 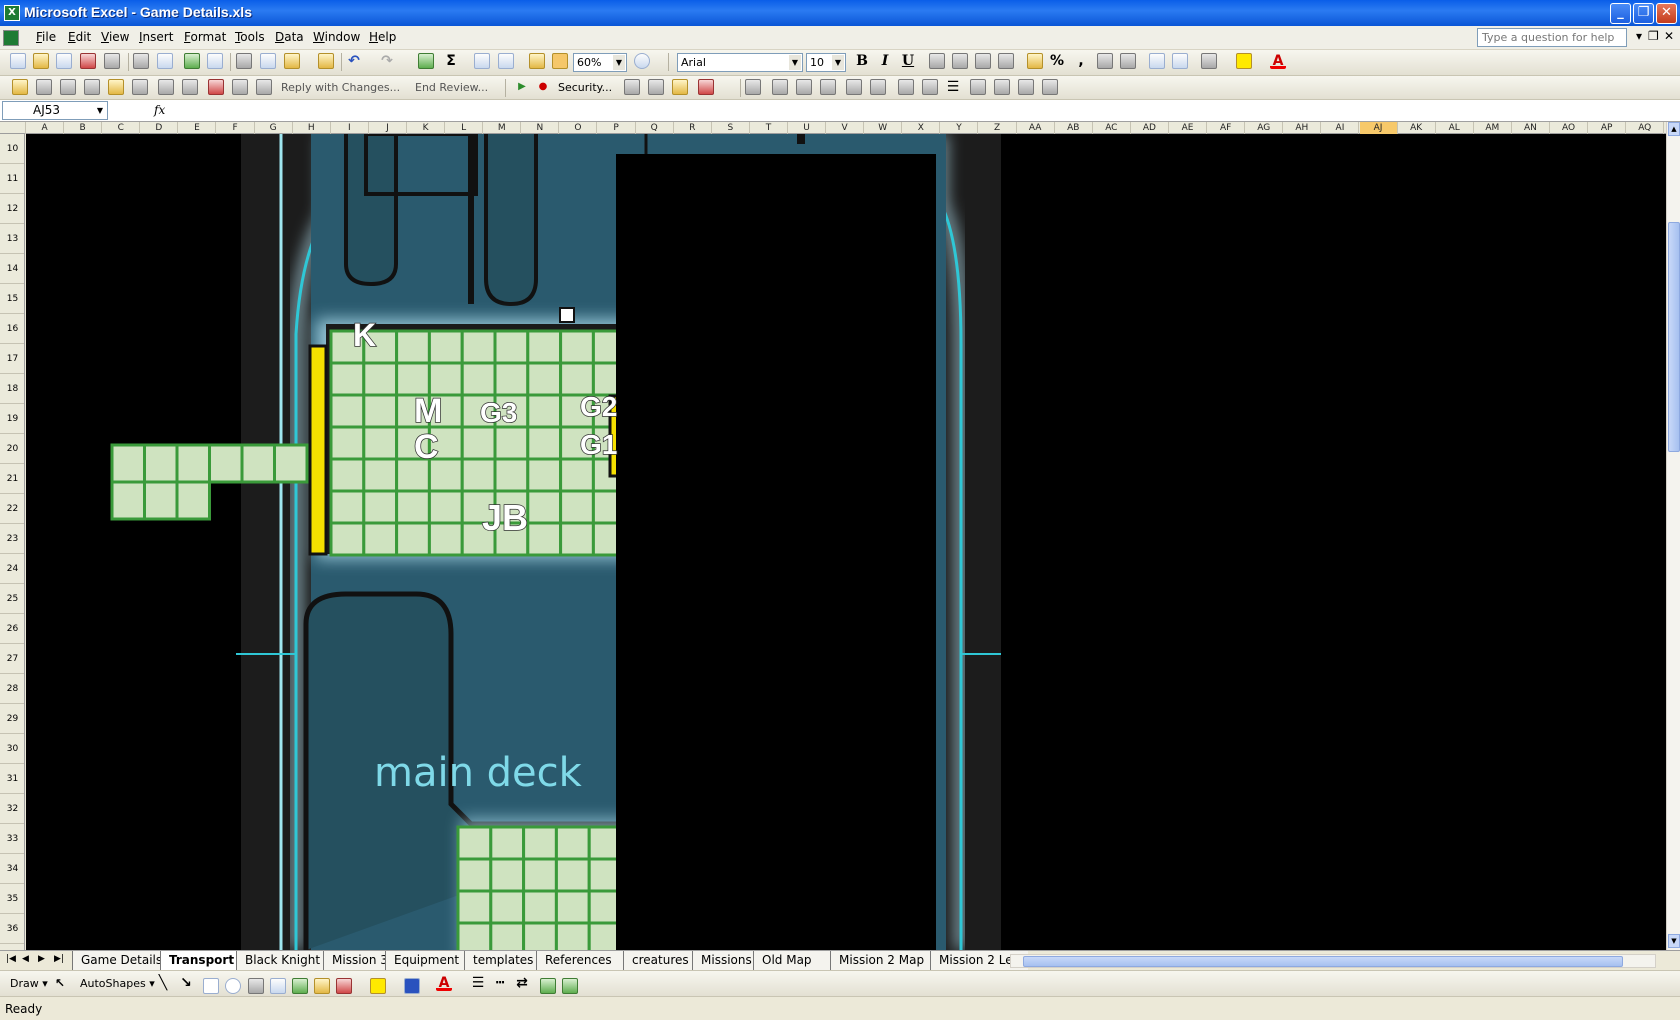 I want to click on arrow-icon: ↘, so click(x=186, y=983).